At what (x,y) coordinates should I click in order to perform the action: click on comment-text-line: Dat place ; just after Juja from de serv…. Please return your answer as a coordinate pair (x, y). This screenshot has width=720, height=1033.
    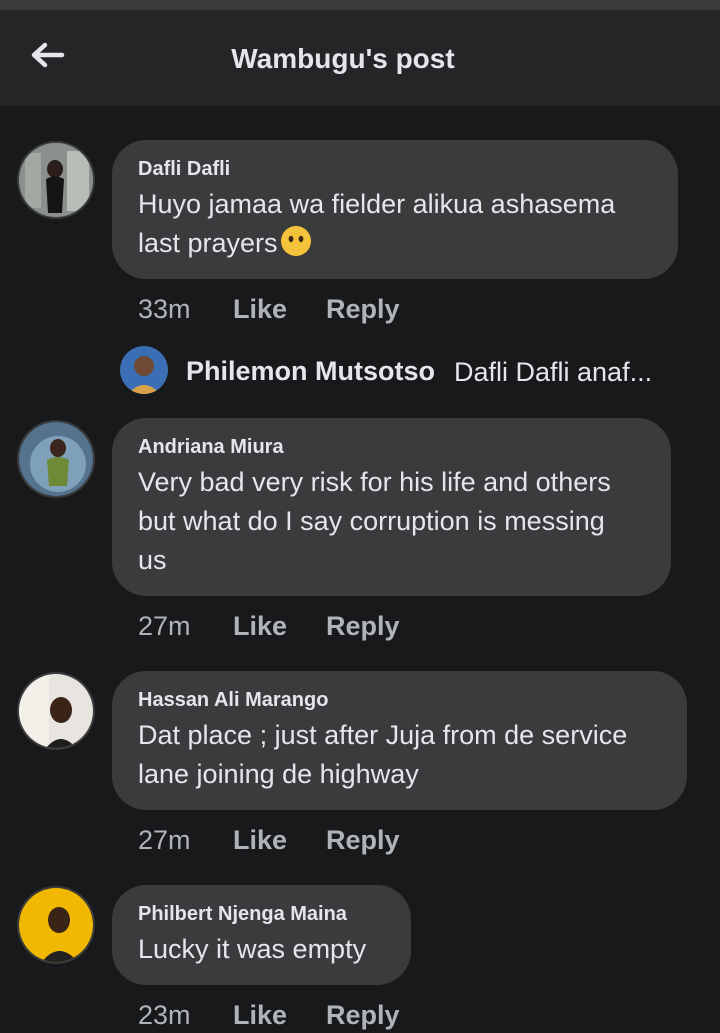
    Looking at the image, I should click on (383, 735).